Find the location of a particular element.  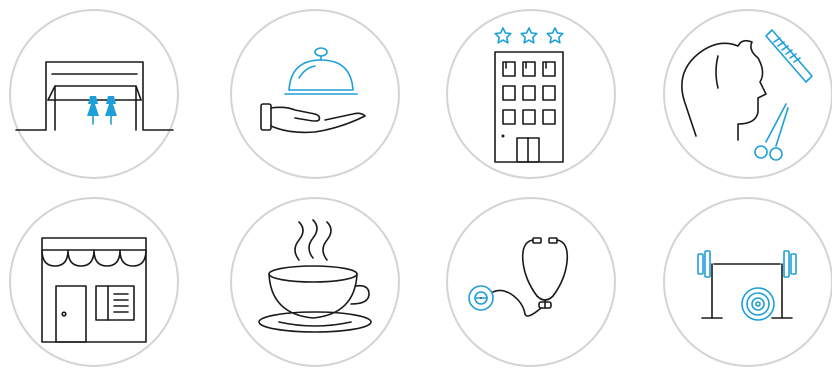

storefront-awning-icon is located at coordinates (94, 282).